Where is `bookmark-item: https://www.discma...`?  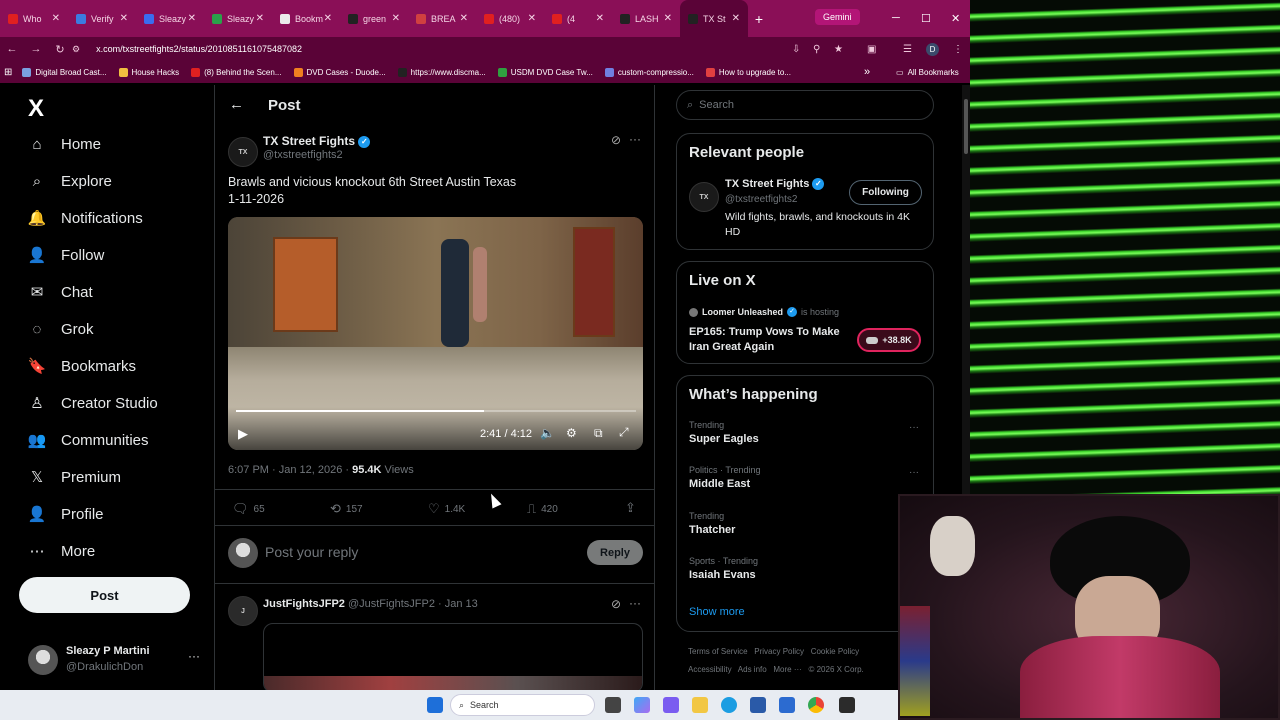
bookmark-item: https://www.discma... is located at coordinates (441, 72).